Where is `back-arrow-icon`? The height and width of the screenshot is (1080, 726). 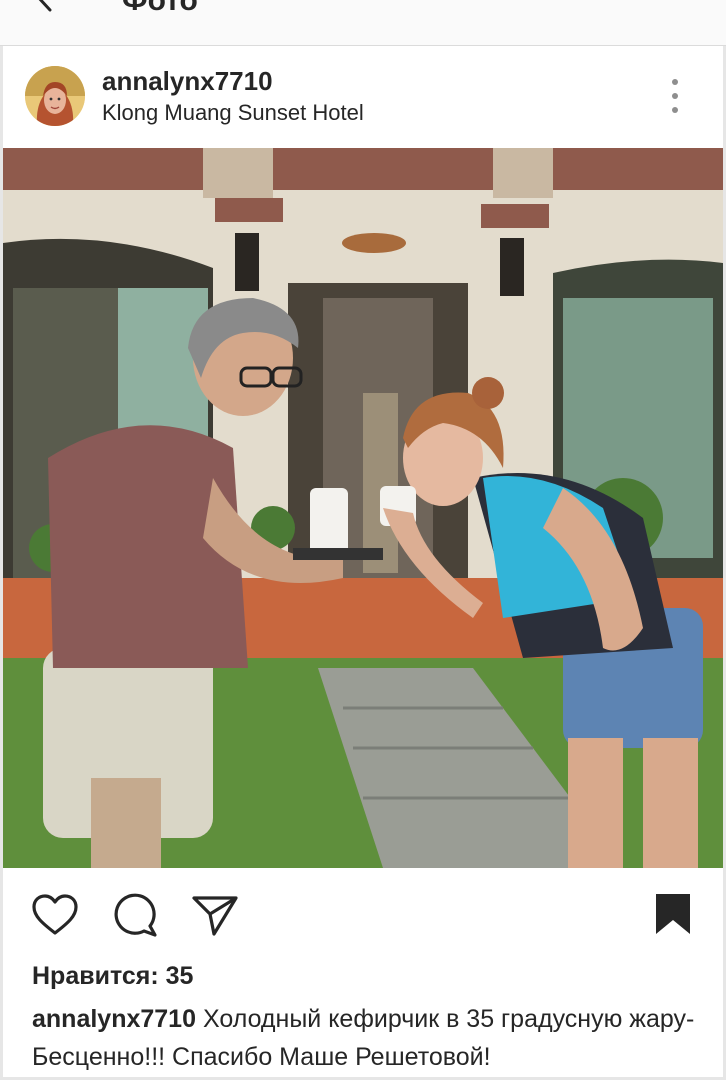 back-arrow-icon is located at coordinates (45, 6).